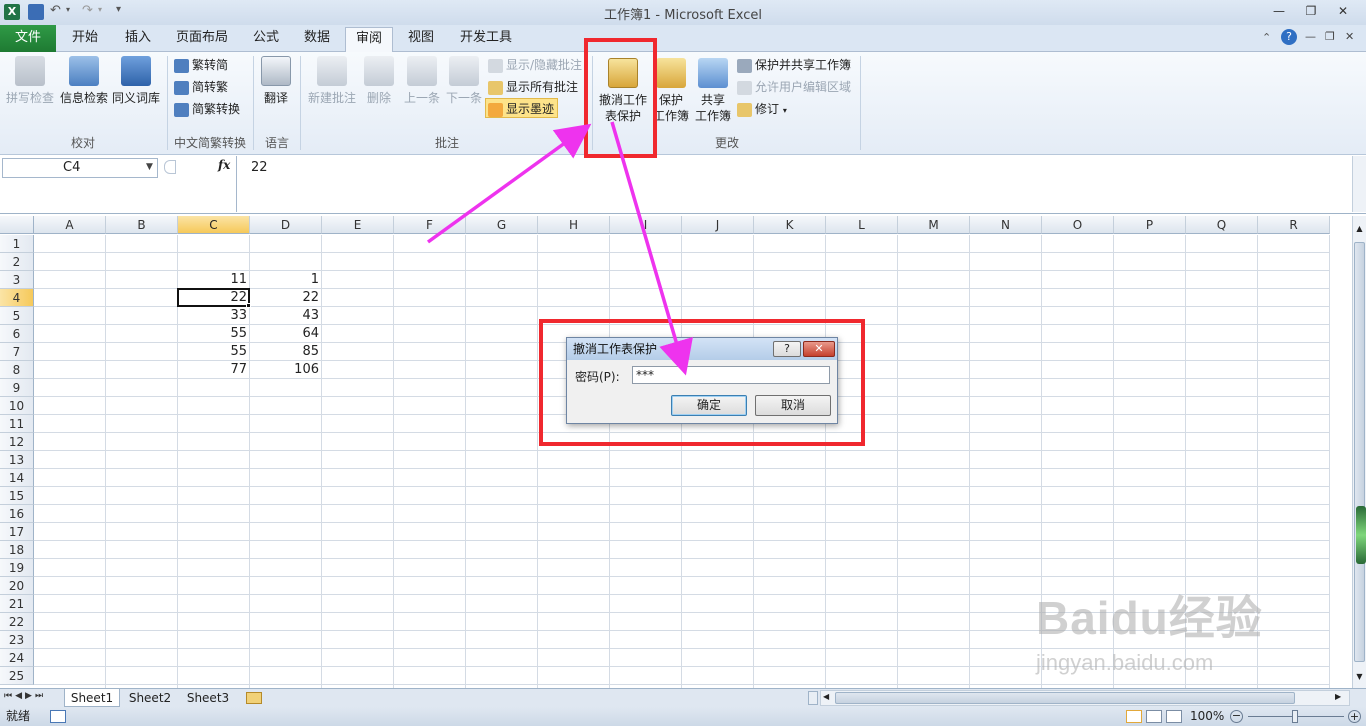  I want to click on protect-workbook-button: 保护 工作簿, so click(671, 91).